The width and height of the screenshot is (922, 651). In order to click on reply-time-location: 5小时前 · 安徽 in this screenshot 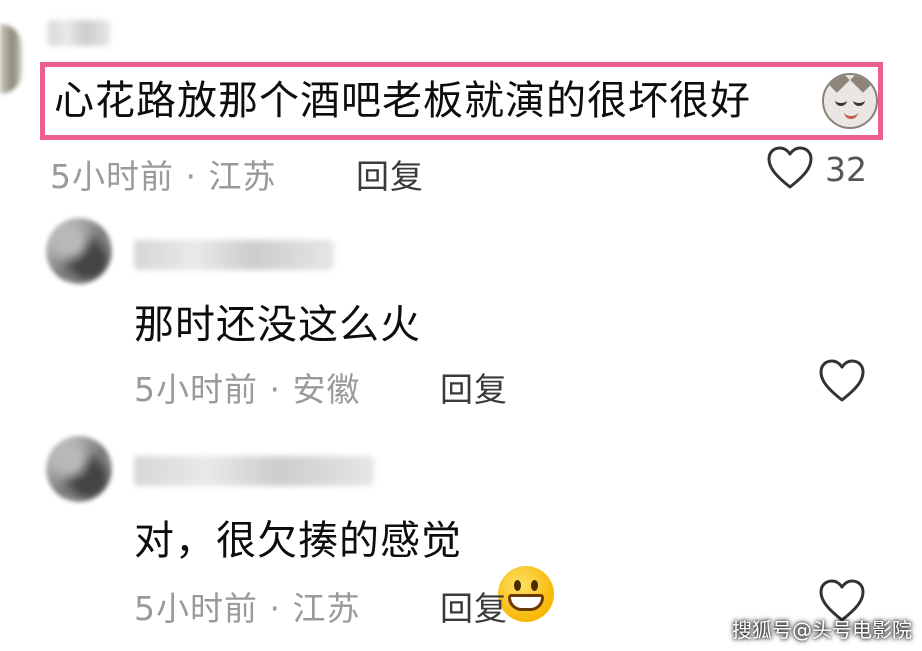, I will do `click(247, 389)`.